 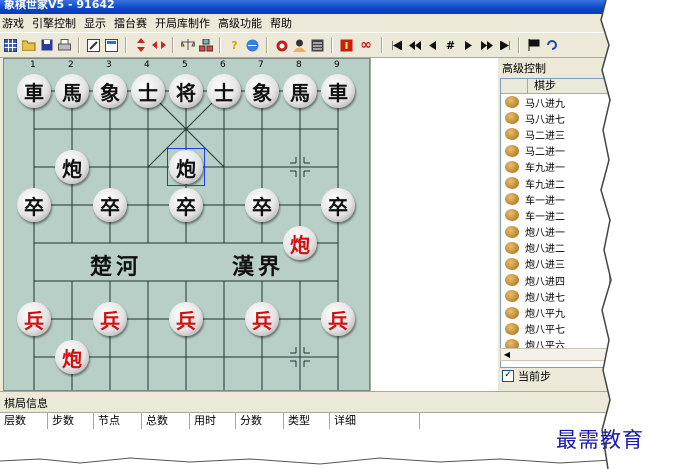 I want to click on engine-icon, so click(x=281, y=45).